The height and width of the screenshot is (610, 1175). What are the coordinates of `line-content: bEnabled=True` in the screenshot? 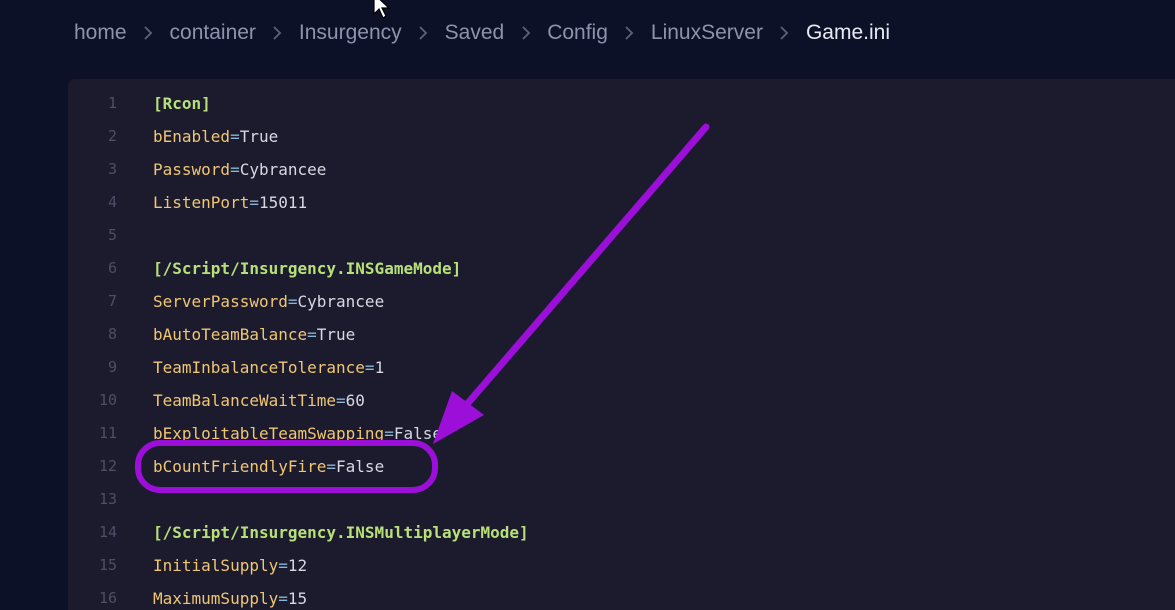 It's located at (215, 136).